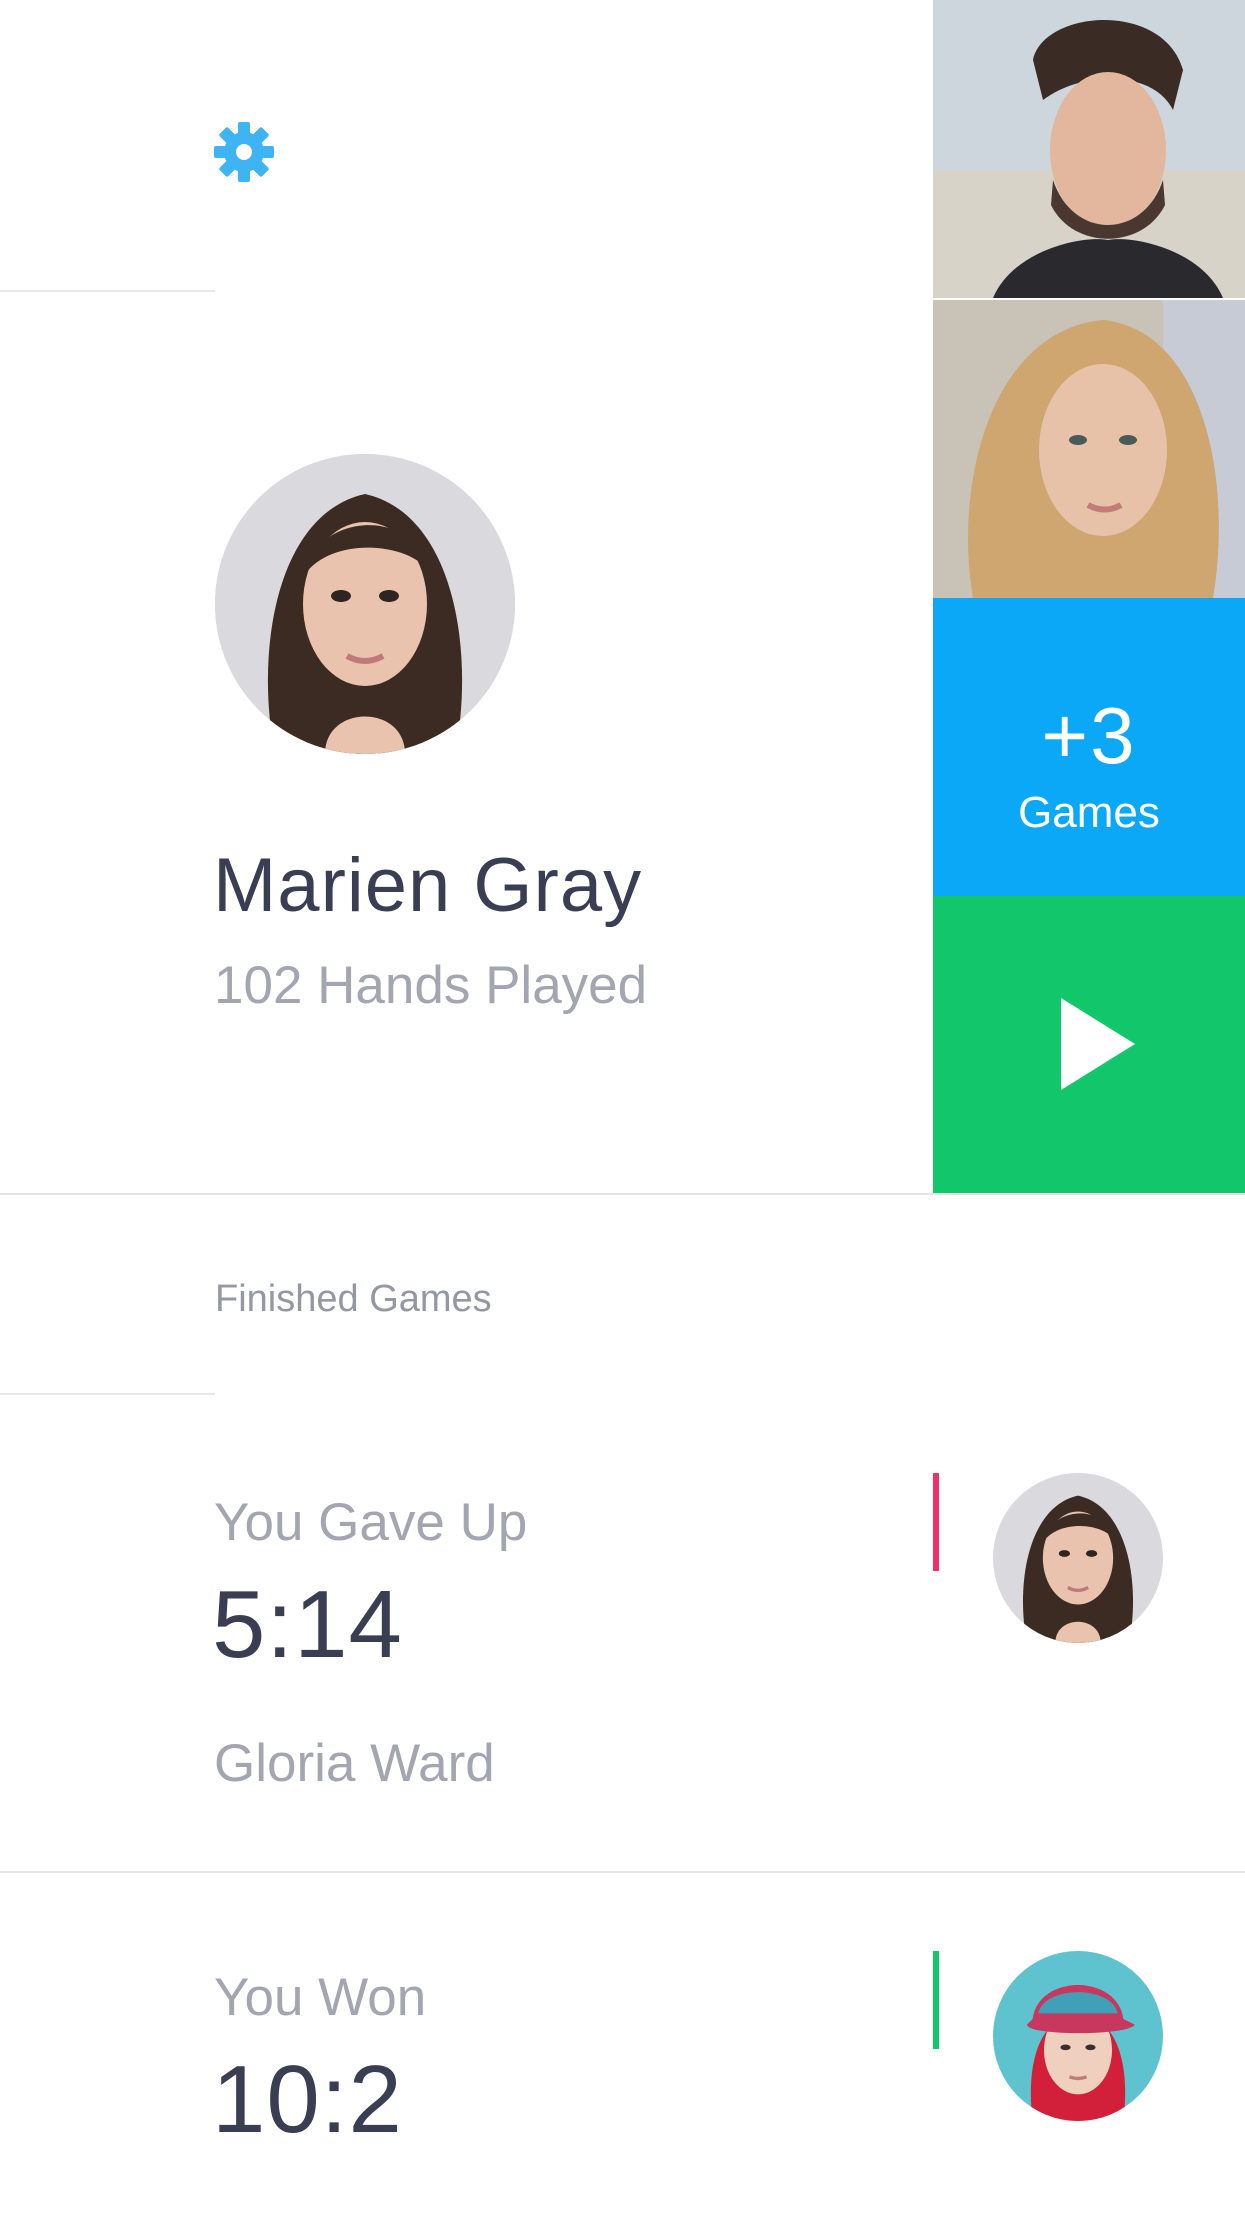 Image resolution: width=1245 pixels, height=2214 pixels. I want to click on more-games-tile: +3 Games, so click(1089, 747).